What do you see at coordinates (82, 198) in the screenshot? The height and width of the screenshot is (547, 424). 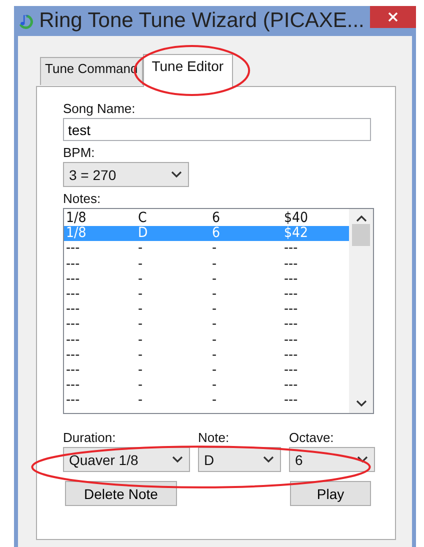 I see `field-label: Notes:` at bounding box center [82, 198].